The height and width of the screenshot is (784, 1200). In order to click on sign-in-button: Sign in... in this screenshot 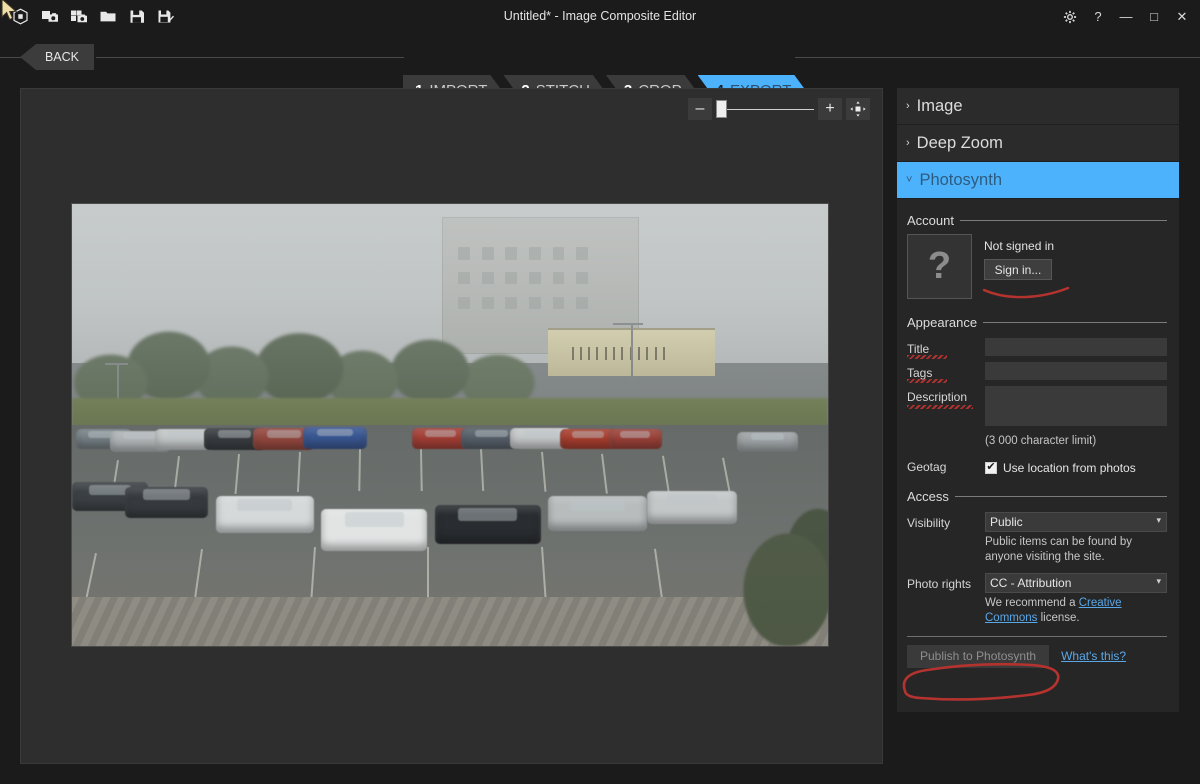, I will do `click(1018, 269)`.